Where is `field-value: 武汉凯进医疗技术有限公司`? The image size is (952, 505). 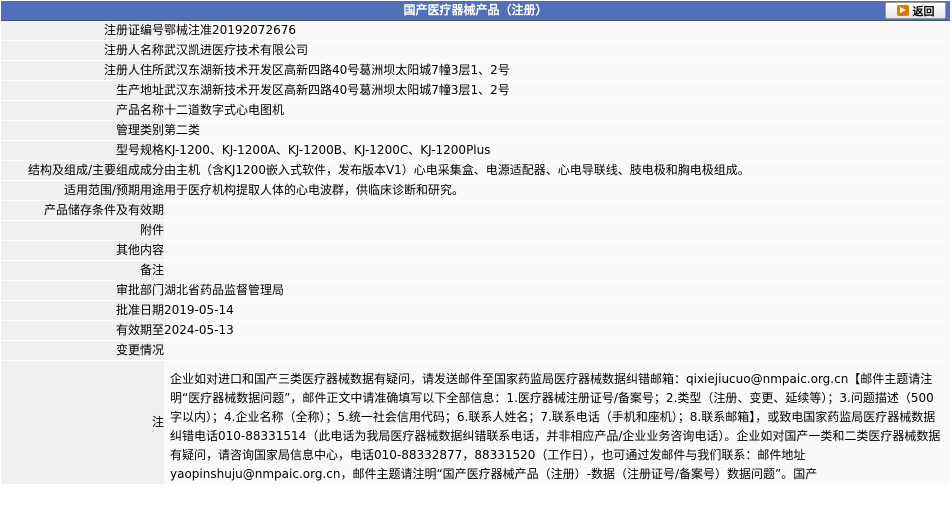 field-value: 武汉凯进医疗技术有限公司 is located at coordinates (557, 50).